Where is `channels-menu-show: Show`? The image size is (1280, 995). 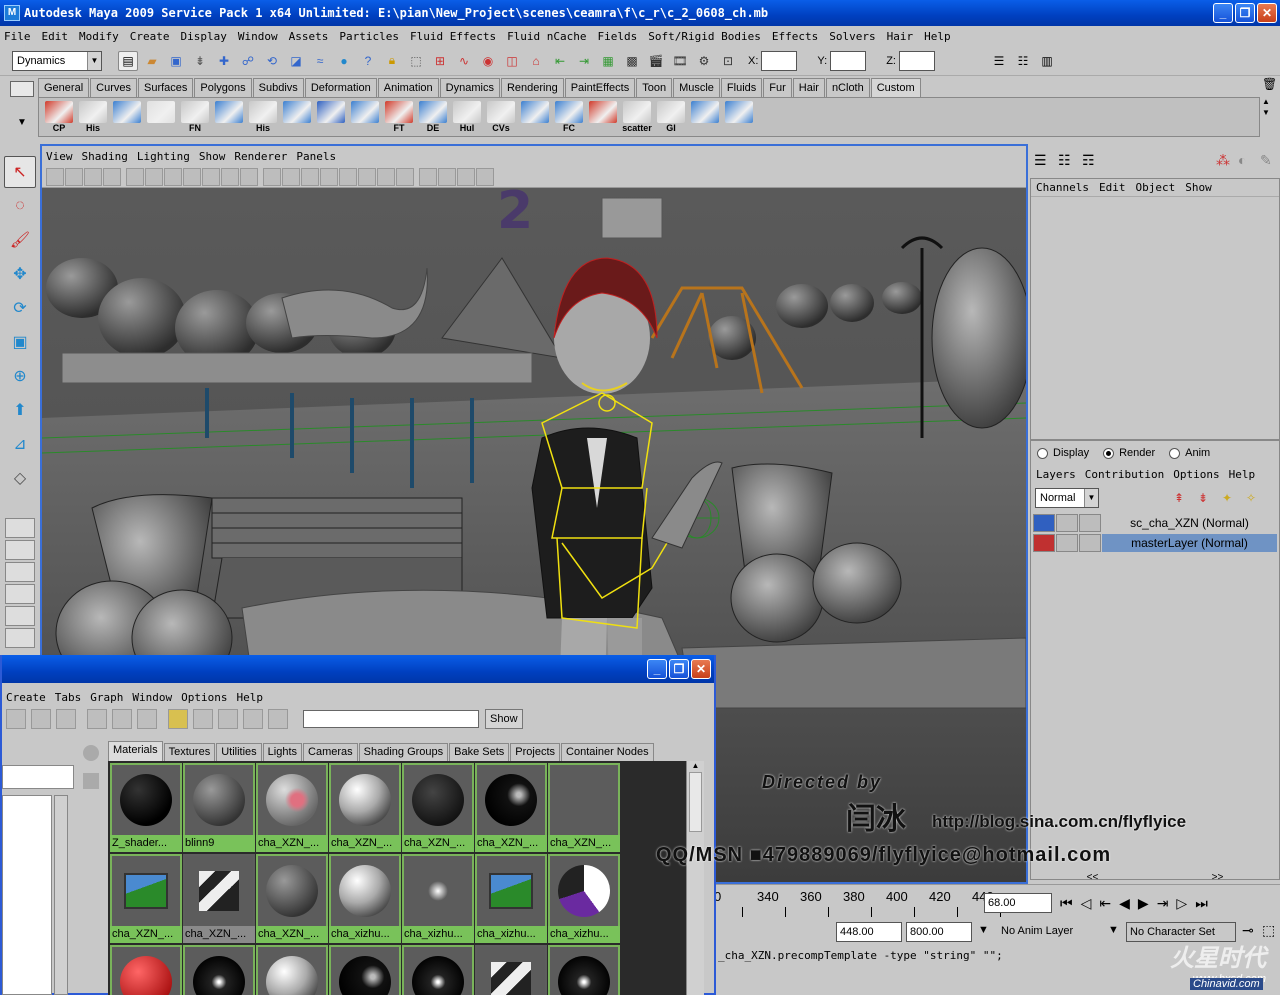 channels-menu-show: Show is located at coordinates (1198, 187).